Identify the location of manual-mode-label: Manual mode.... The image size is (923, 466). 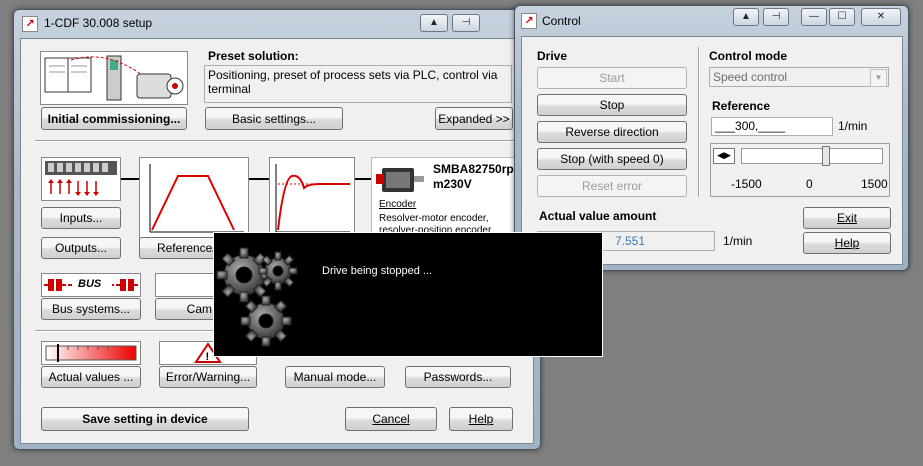
(335, 377).